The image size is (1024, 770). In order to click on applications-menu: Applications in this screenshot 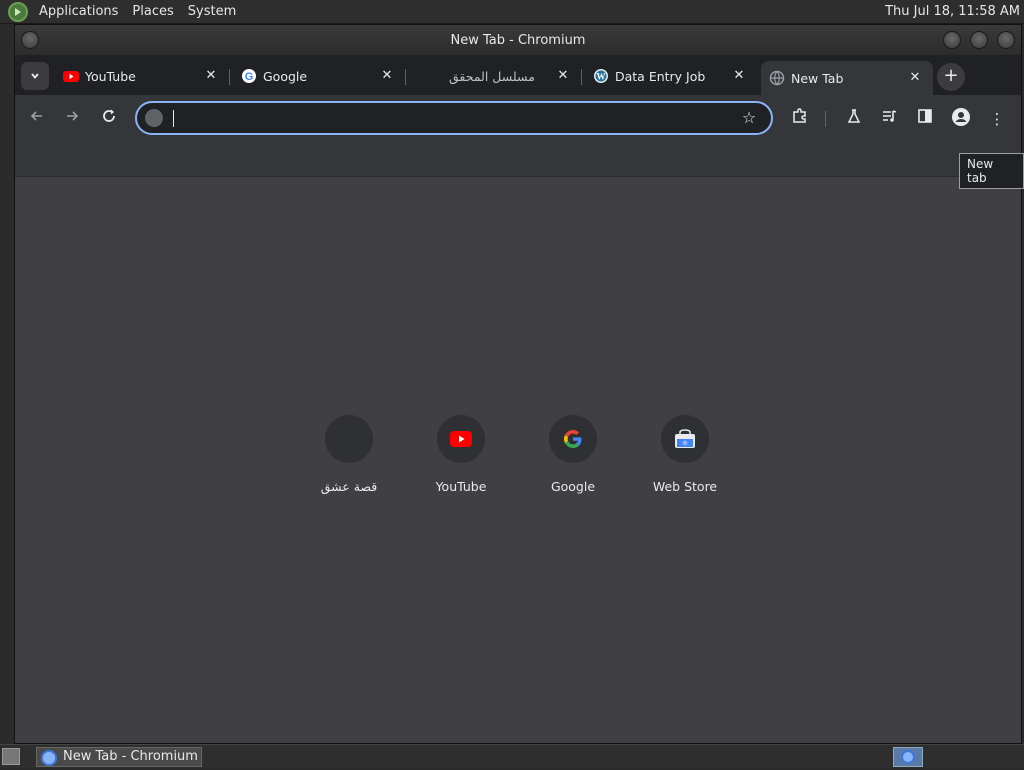, I will do `click(78, 11)`.